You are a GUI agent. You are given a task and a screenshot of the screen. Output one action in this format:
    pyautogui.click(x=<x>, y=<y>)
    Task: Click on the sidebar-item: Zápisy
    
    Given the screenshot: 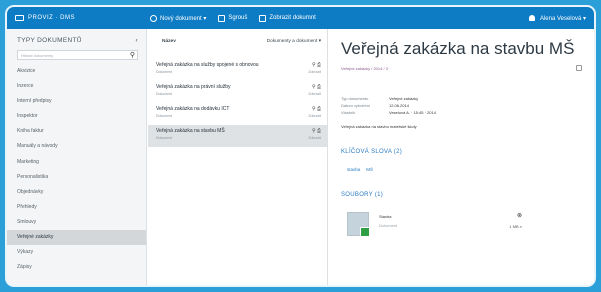 What is the action you would take?
    pyautogui.click(x=76, y=267)
    